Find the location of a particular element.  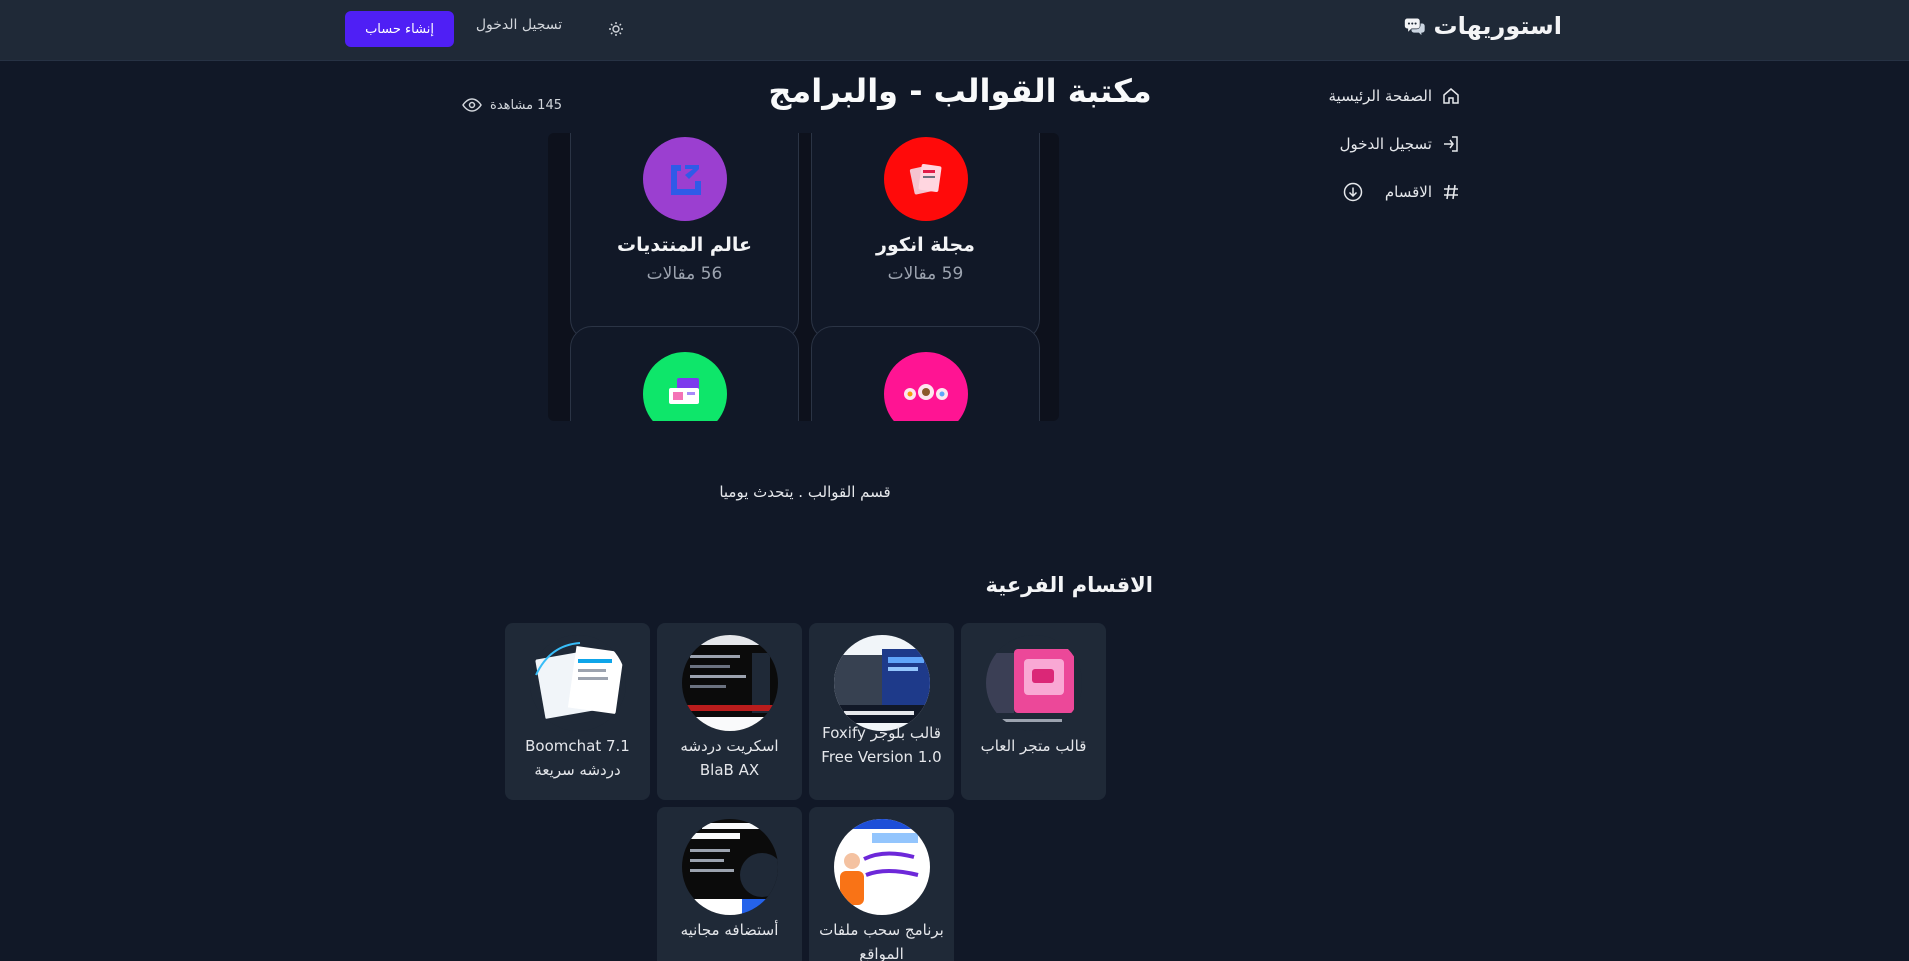

sidebar-item-home: الصفحة الرئيسية is located at coordinates (1380, 96).